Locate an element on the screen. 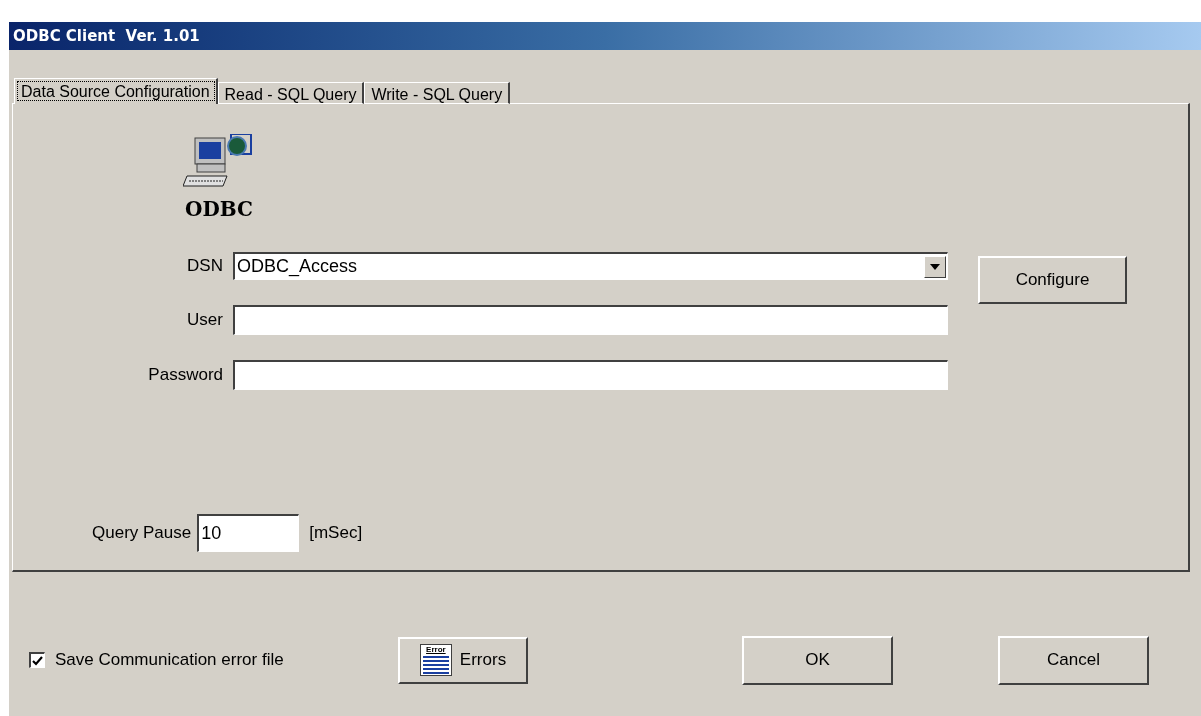 This screenshot has height=716, width=1201. tab: Write - SQL Query is located at coordinates (437, 93).